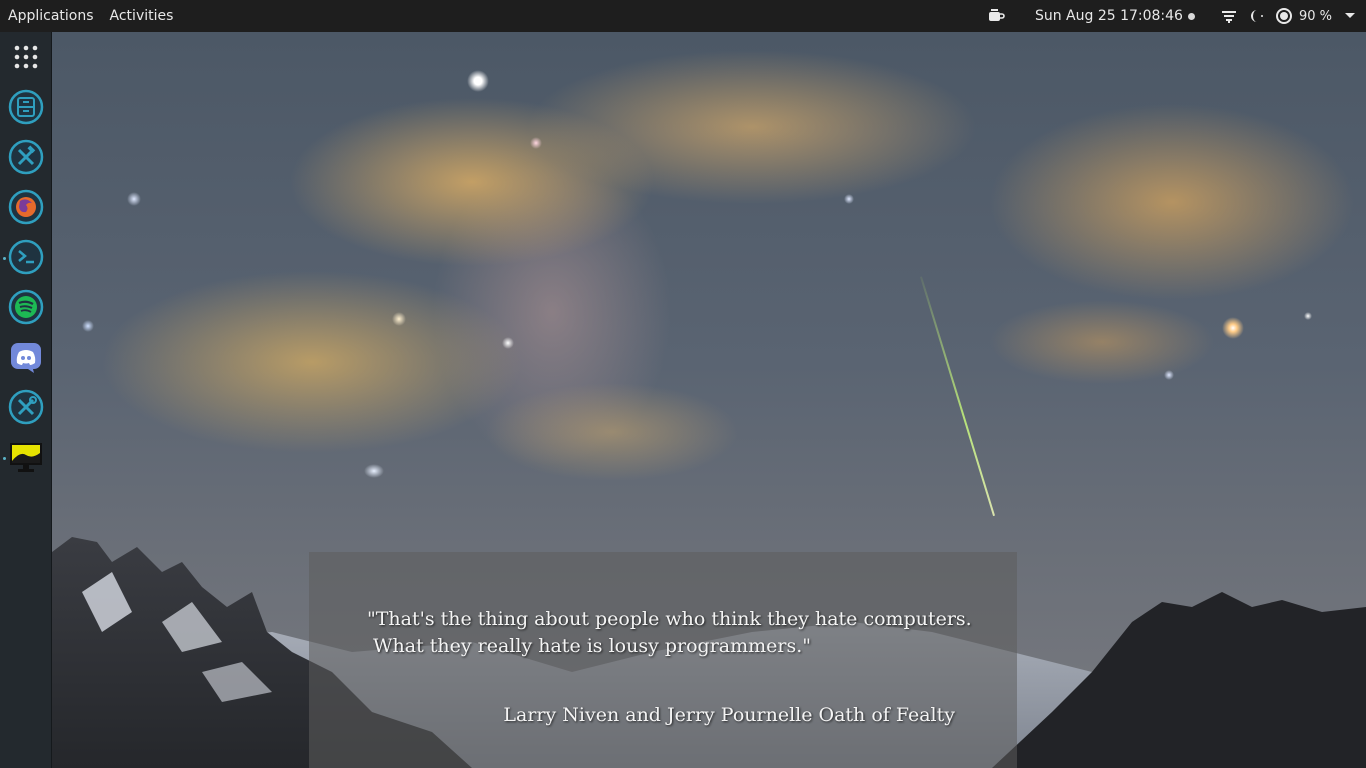 This screenshot has height=768, width=1366. What do you see at coordinates (1350, 16) in the screenshot?
I see `menu-arrow-icon` at bounding box center [1350, 16].